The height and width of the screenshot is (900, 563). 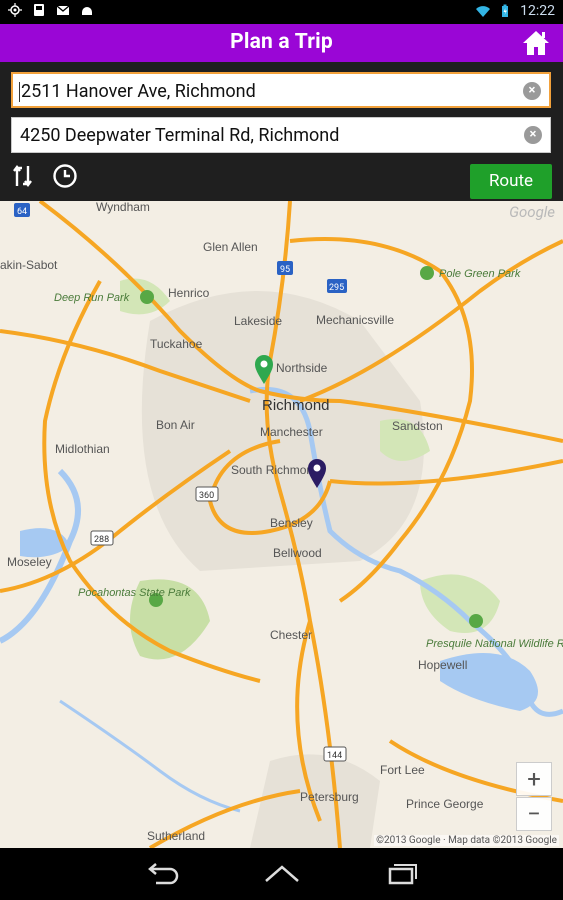 I want to click on android-icon, so click(x=87, y=11).